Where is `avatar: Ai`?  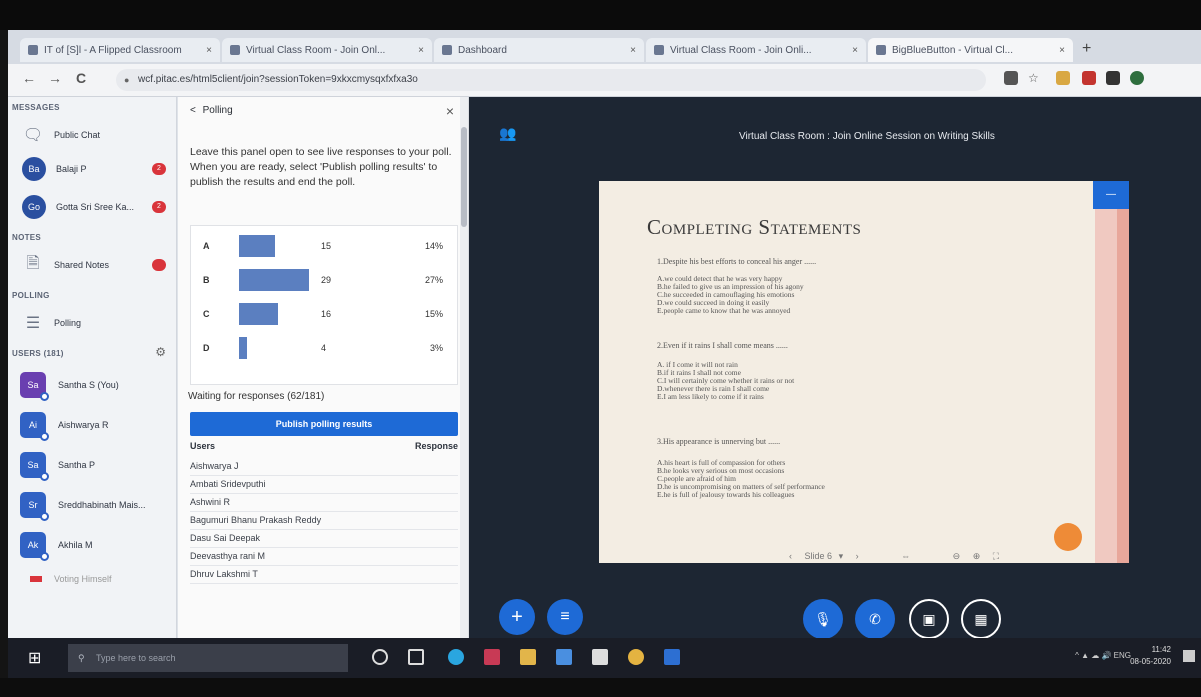
avatar: Ai is located at coordinates (34, 426).